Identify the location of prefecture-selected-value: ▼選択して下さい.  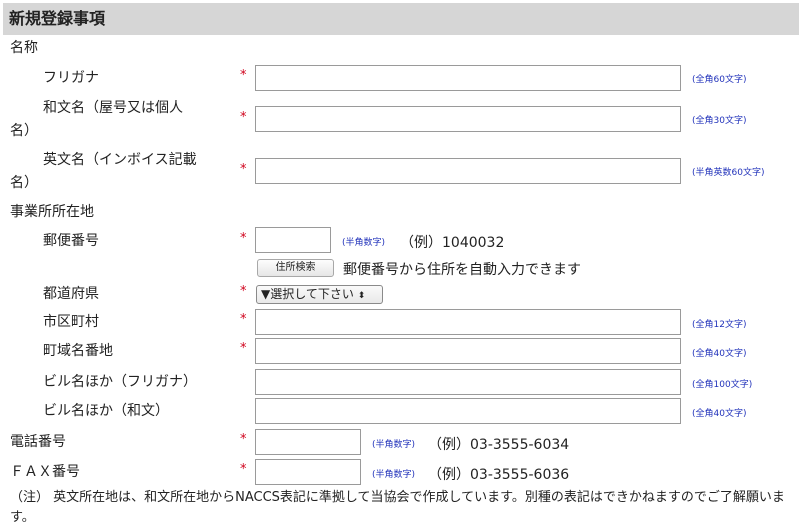
(307, 294).